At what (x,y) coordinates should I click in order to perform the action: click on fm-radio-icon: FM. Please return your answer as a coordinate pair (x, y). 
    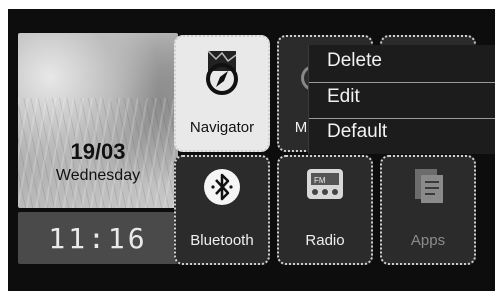
    Looking at the image, I should click on (325, 184).